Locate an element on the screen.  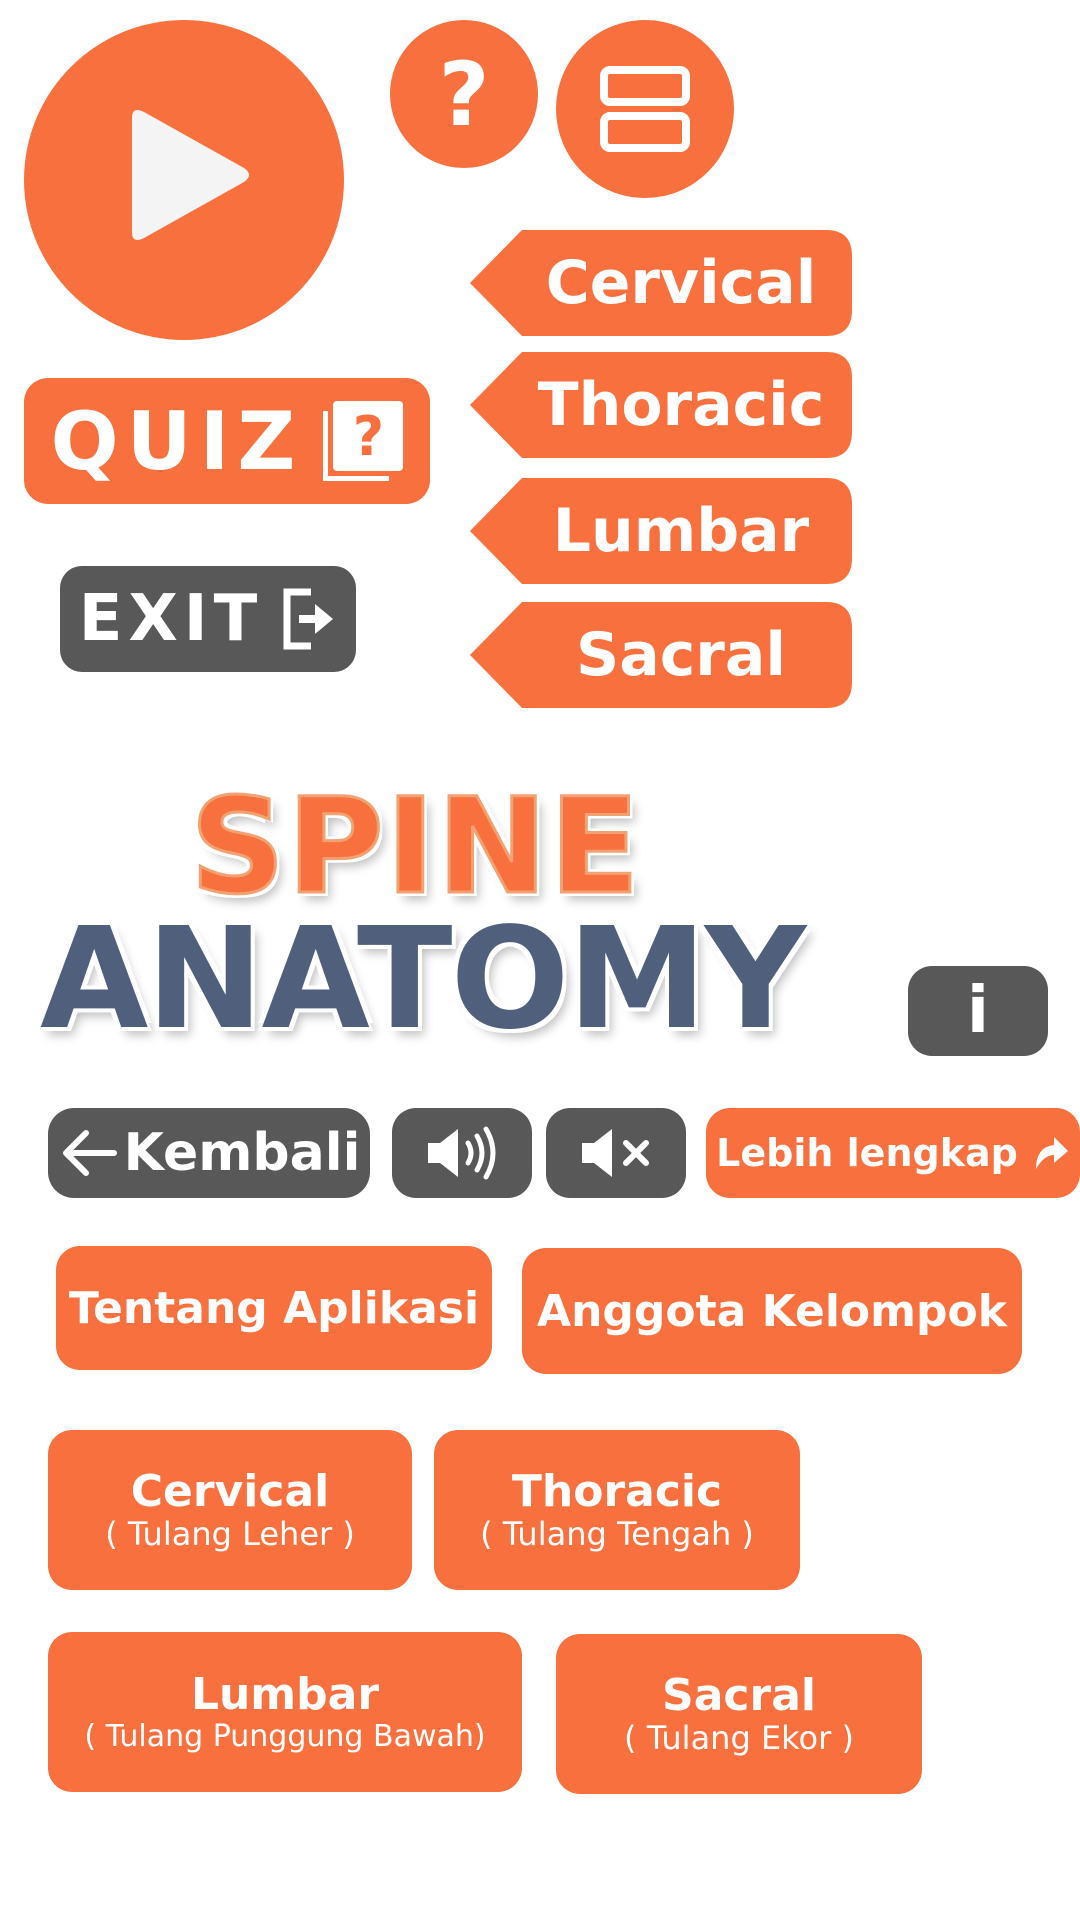
help-button: ? is located at coordinates (464, 94).